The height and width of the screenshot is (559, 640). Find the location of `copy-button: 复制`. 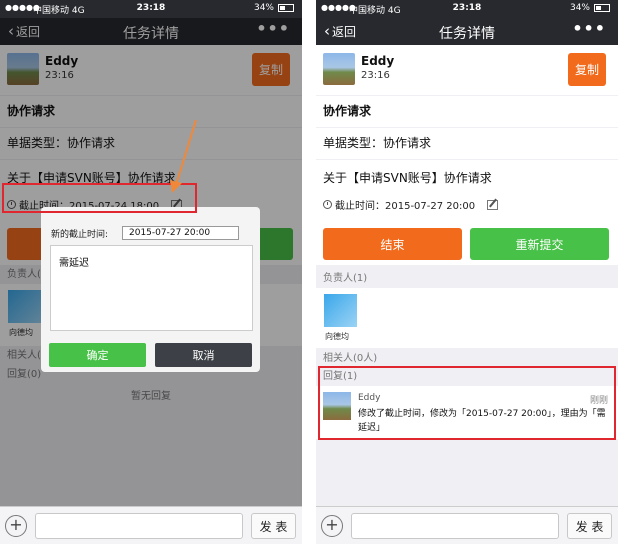

copy-button: 复制 is located at coordinates (587, 69).